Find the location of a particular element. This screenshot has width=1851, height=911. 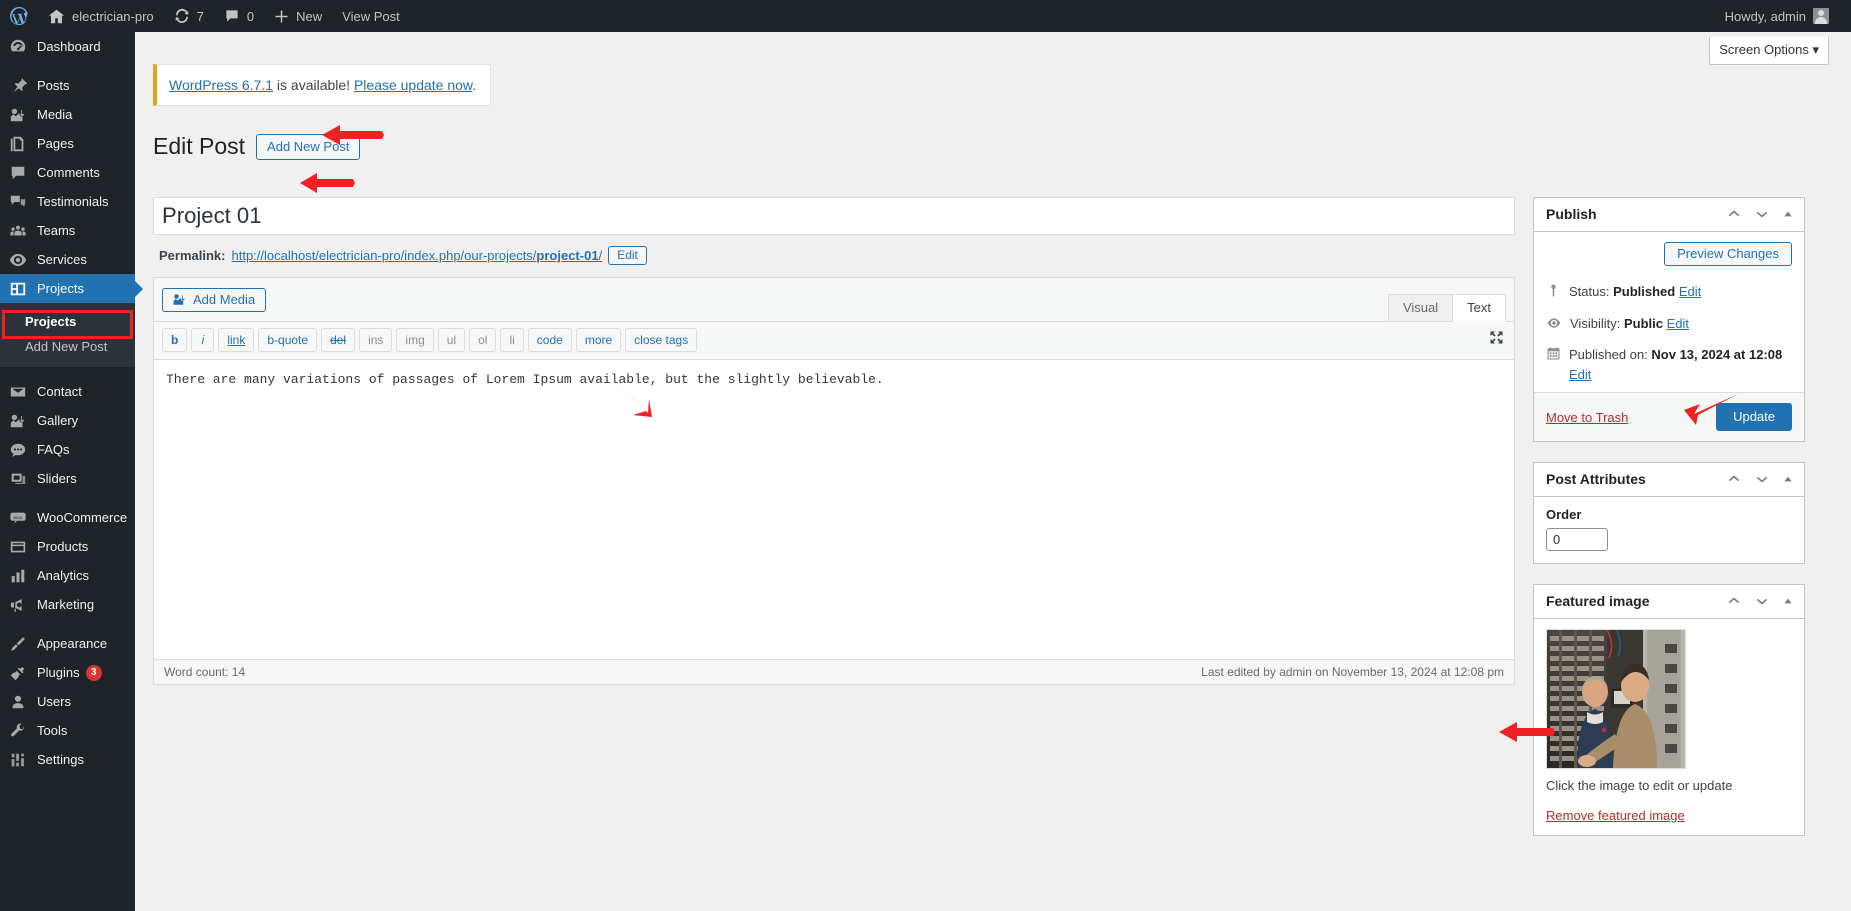

add-new-post-button: Add New Post is located at coordinates (308, 146).